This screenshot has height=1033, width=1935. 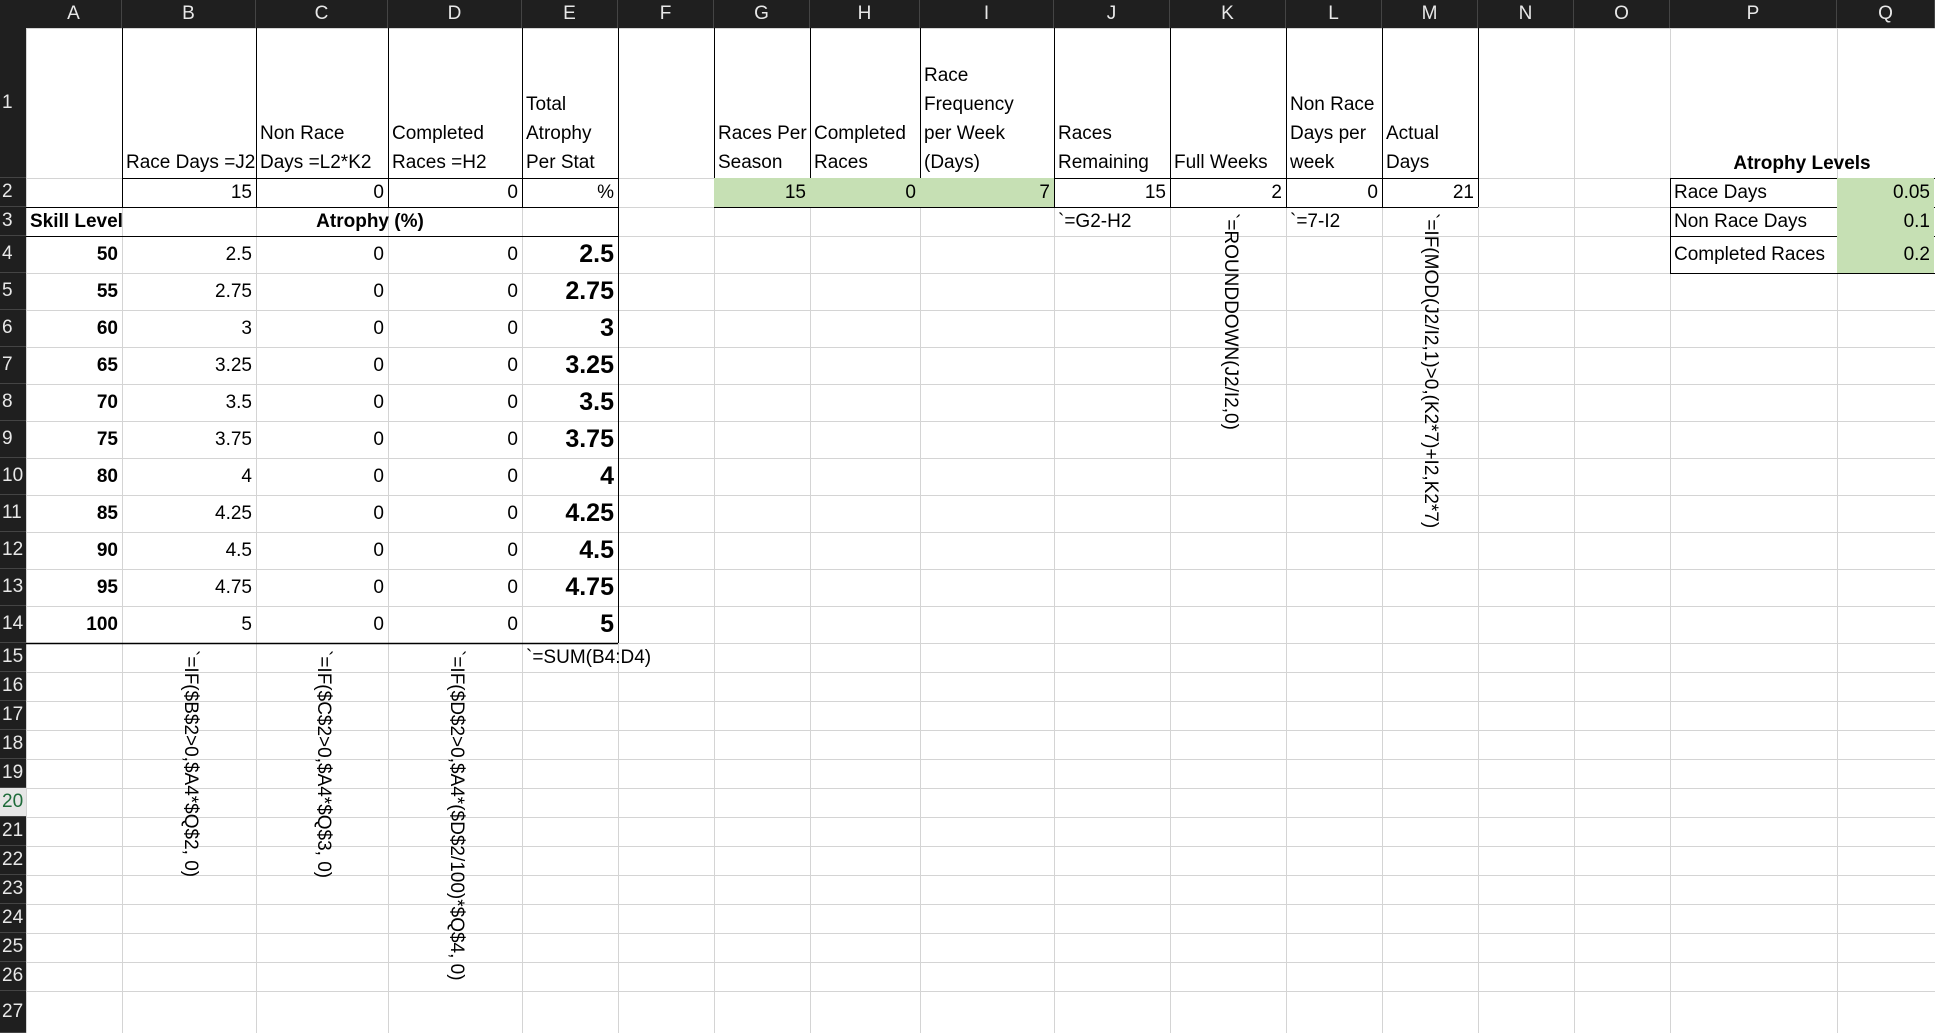 I want to click on cell-q2: 0.05, so click(x=1885, y=192).